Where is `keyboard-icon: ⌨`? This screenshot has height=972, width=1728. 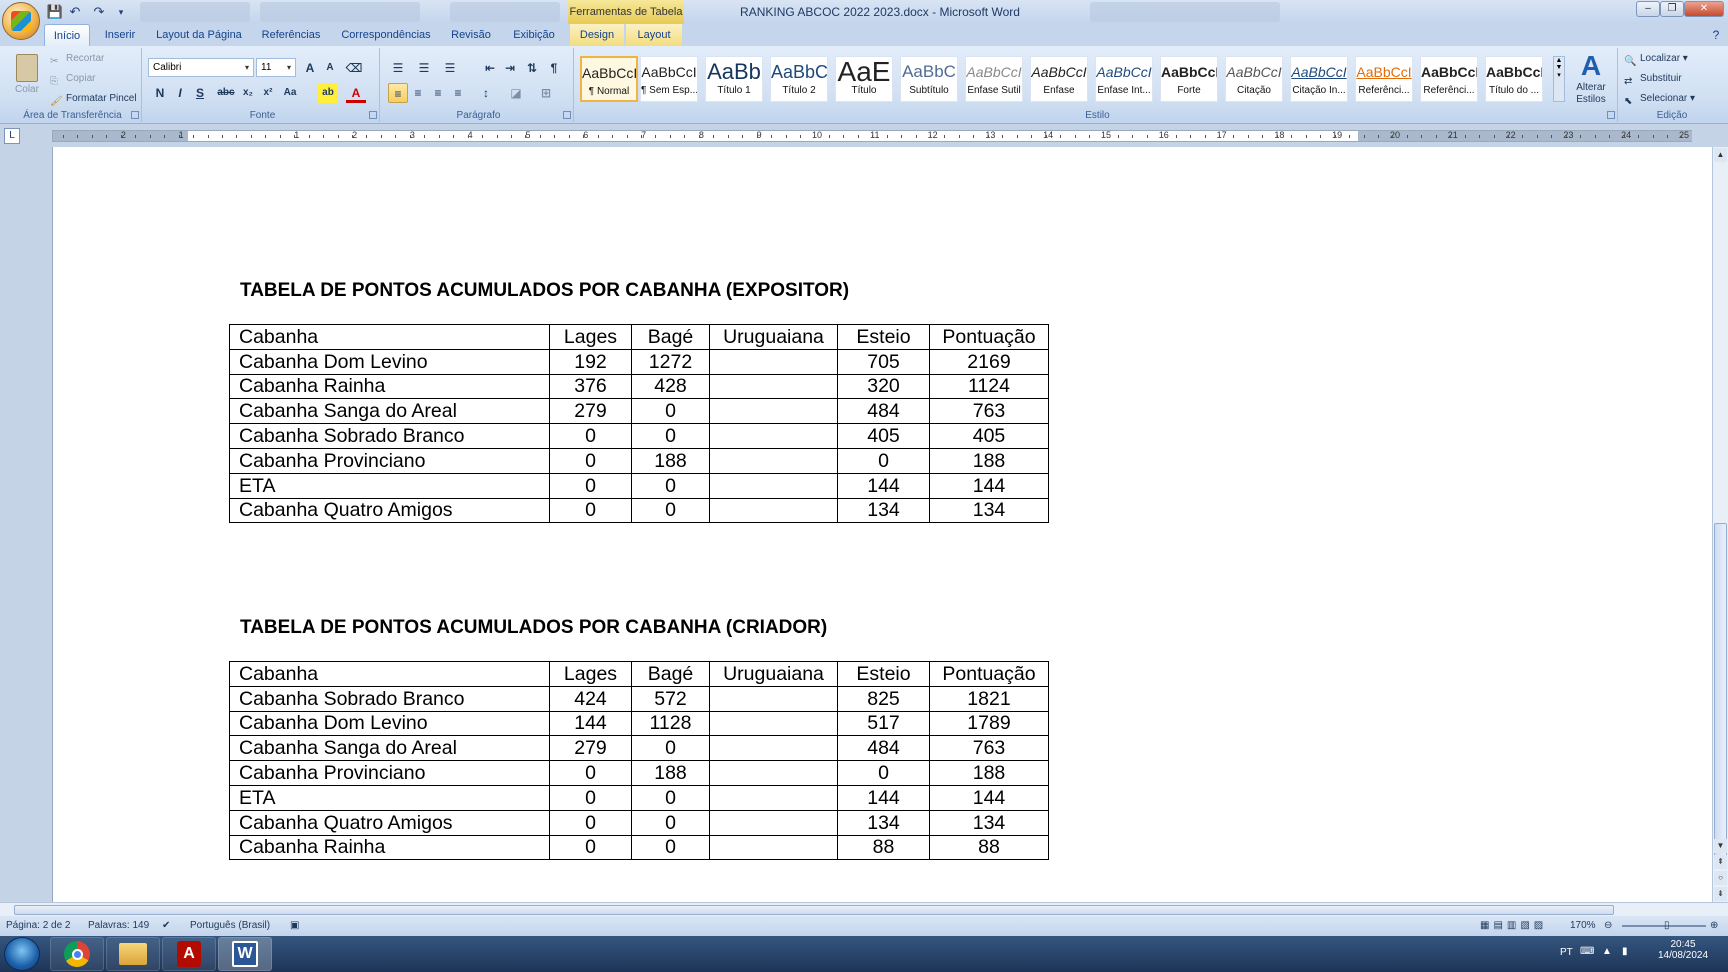 keyboard-icon: ⌨ is located at coordinates (1587, 951).